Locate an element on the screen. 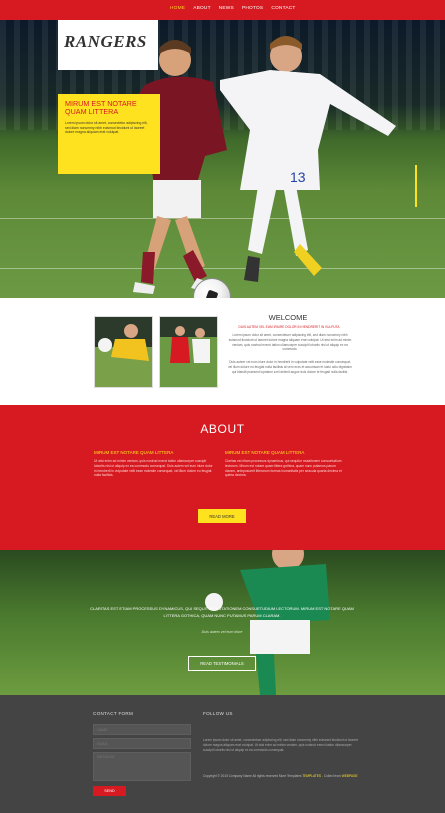 The image size is (445, 813). about-col1-title: MIRUM EST NOTARE QUAM LITTERA is located at coordinates (134, 452).